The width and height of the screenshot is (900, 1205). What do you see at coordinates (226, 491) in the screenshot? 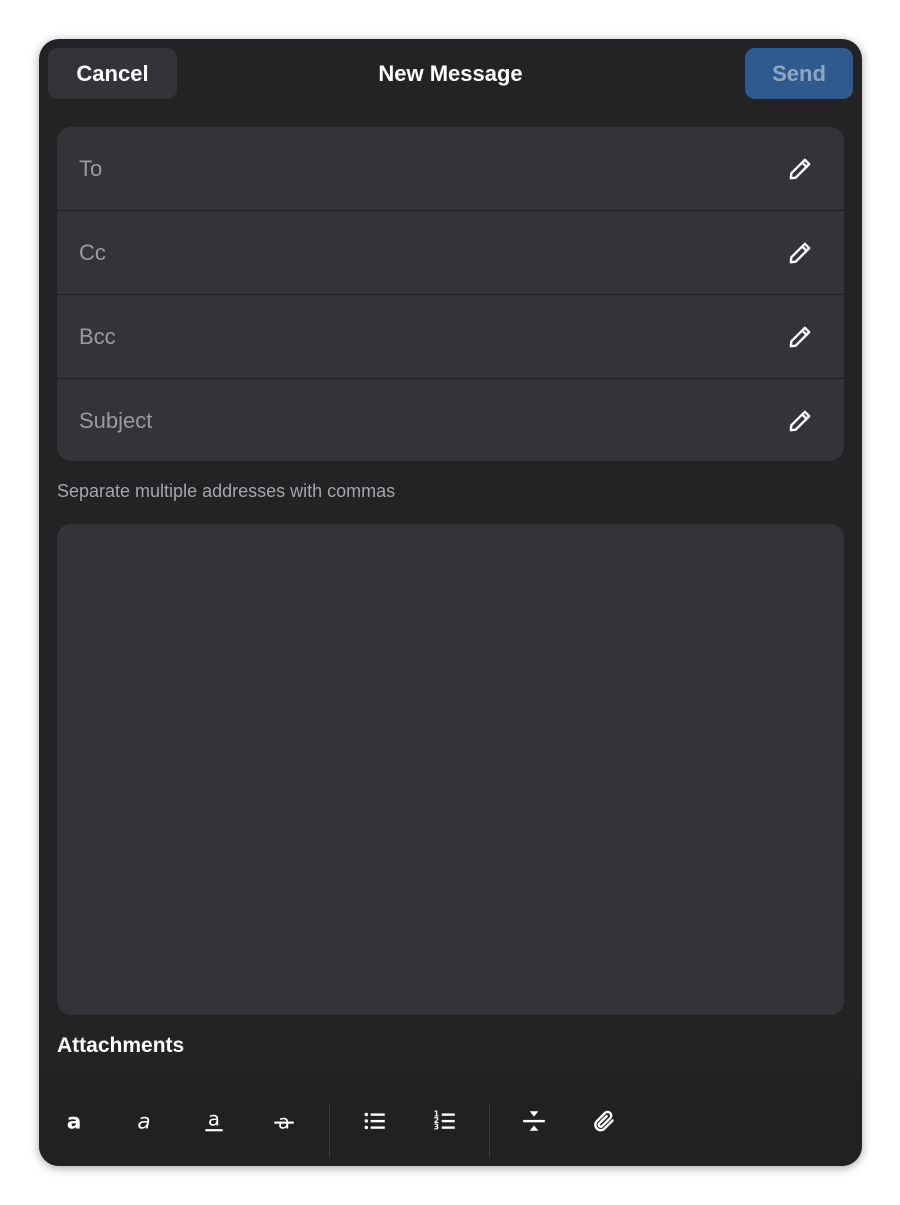
I see `address-hint: Separate multiple addresses with commas` at bounding box center [226, 491].